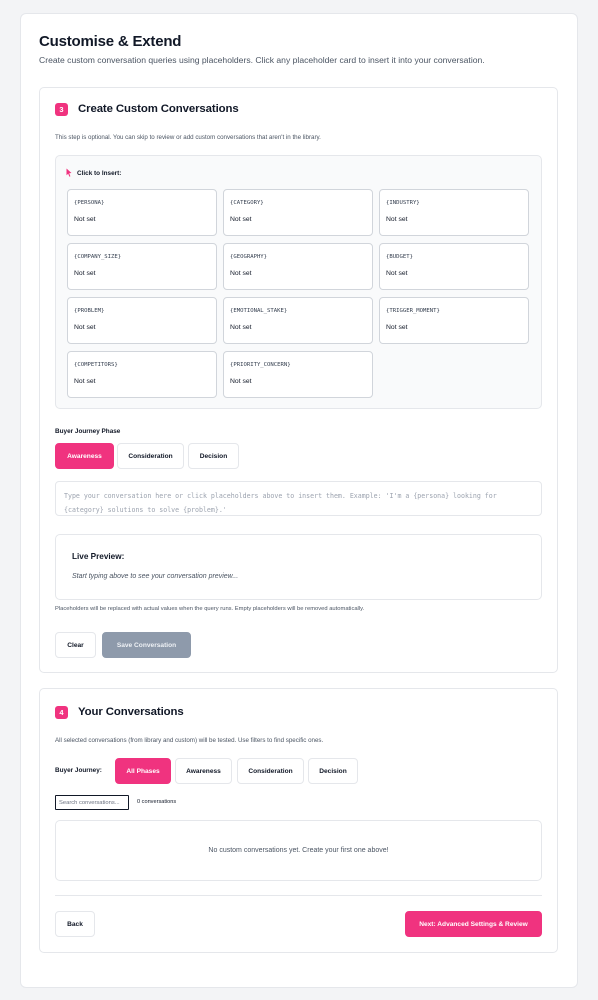 The image size is (598, 1000). What do you see at coordinates (61, 712) in the screenshot?
I see `step-4-badge: 4` at bounding box center [61, 712].